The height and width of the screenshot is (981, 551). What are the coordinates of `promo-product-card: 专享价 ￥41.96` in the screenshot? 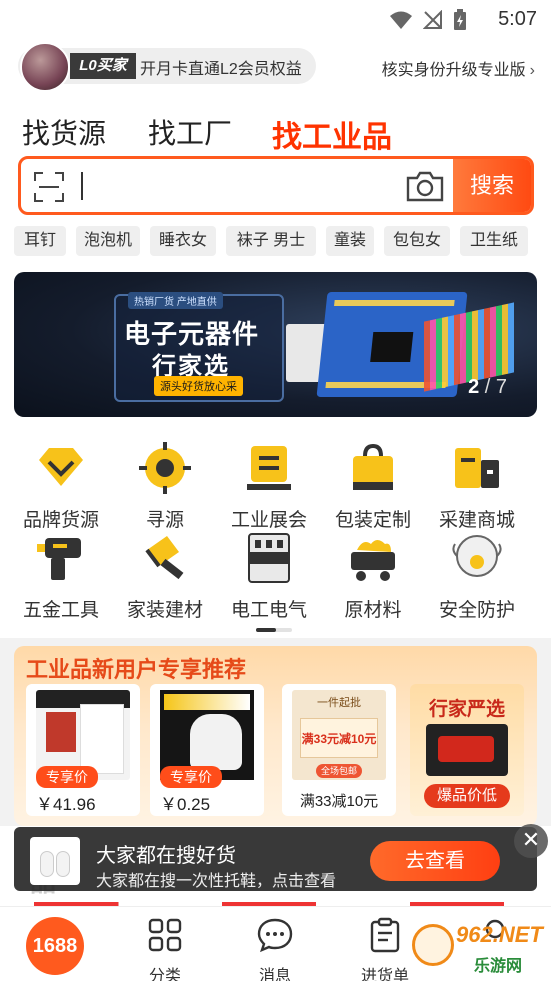 It's located at (83, 750).